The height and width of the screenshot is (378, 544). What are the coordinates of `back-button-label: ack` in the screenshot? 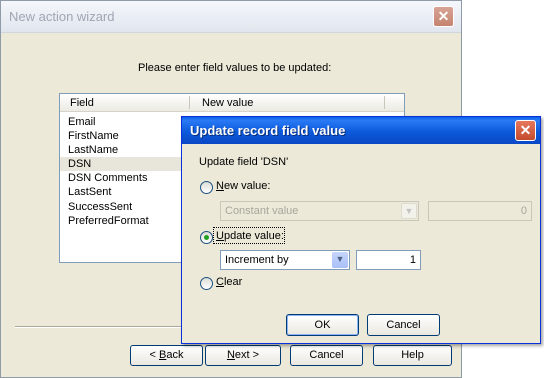 It's located at (175, 355).